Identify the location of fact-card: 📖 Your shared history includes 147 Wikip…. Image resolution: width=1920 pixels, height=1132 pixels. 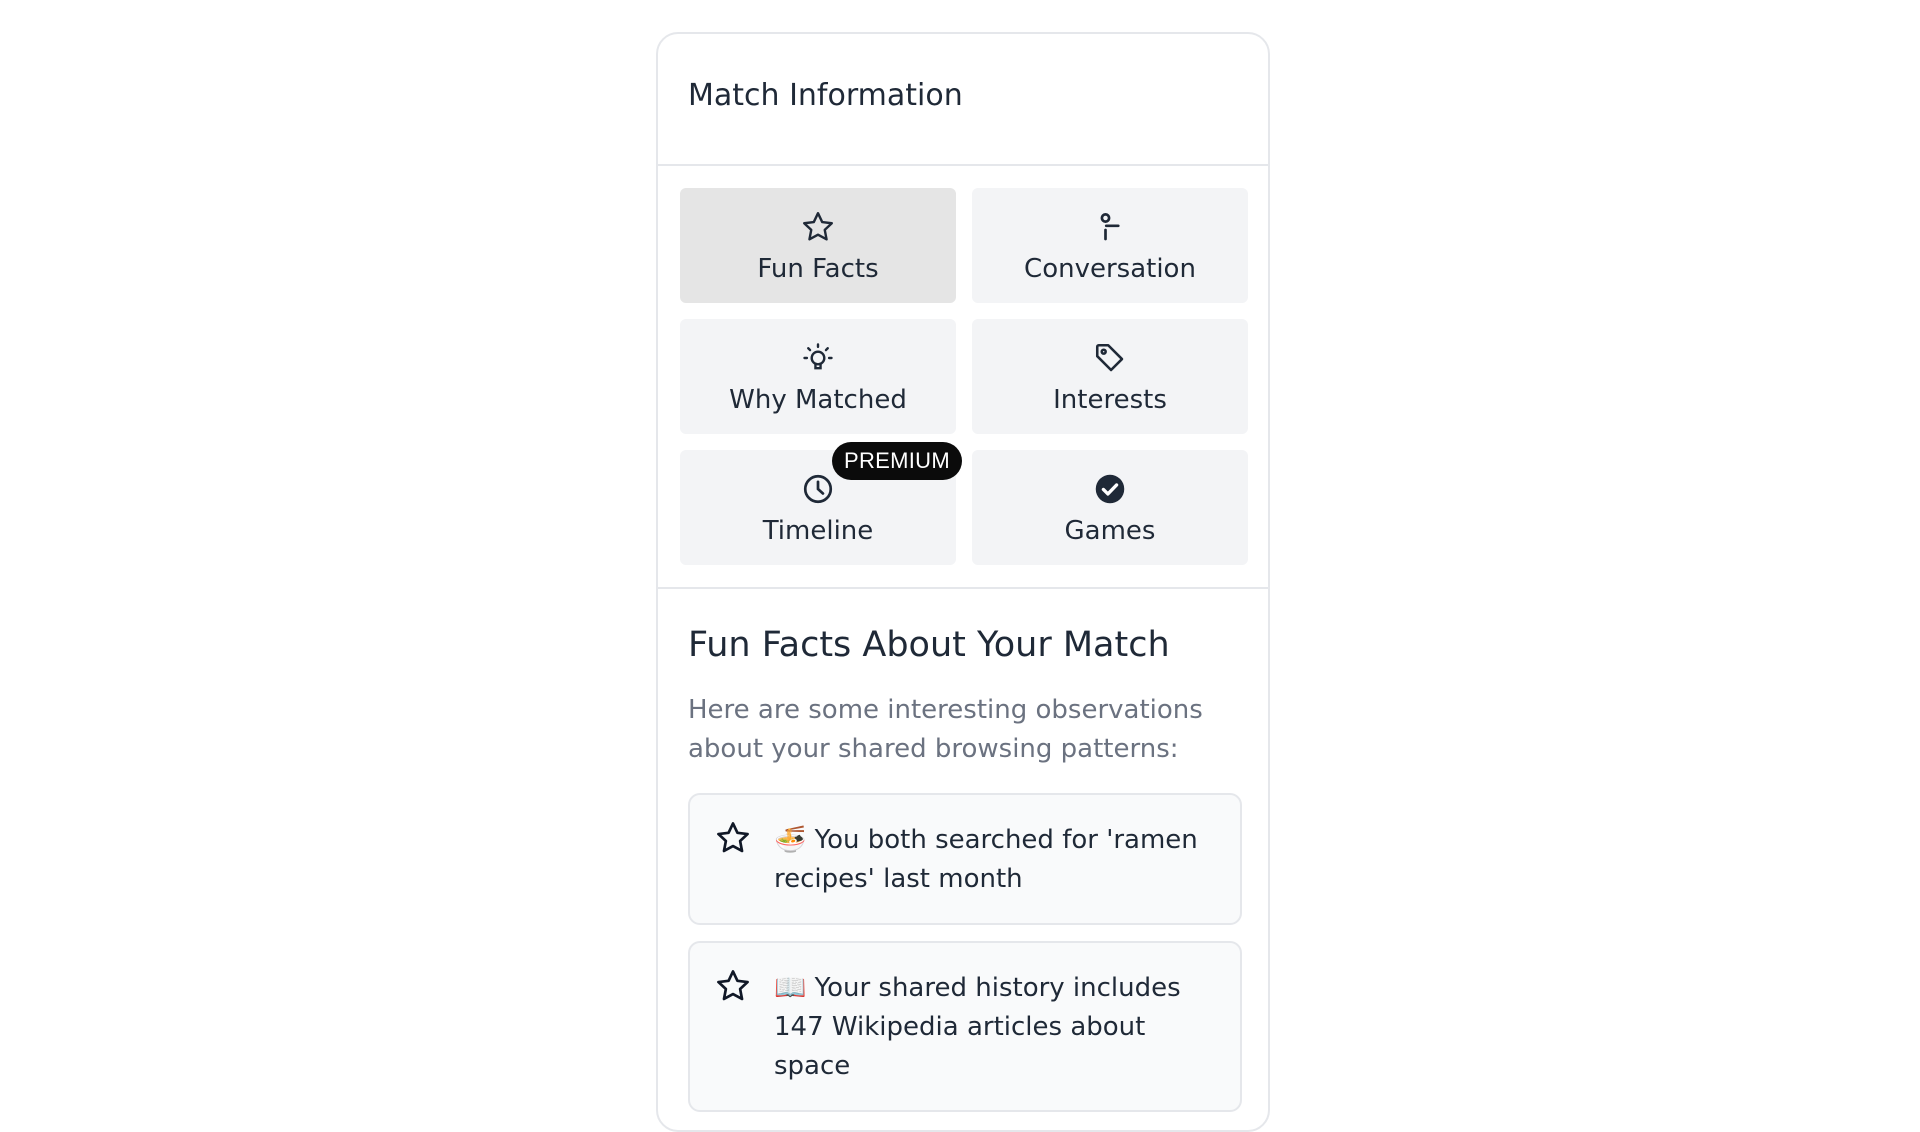
(965, 1026).